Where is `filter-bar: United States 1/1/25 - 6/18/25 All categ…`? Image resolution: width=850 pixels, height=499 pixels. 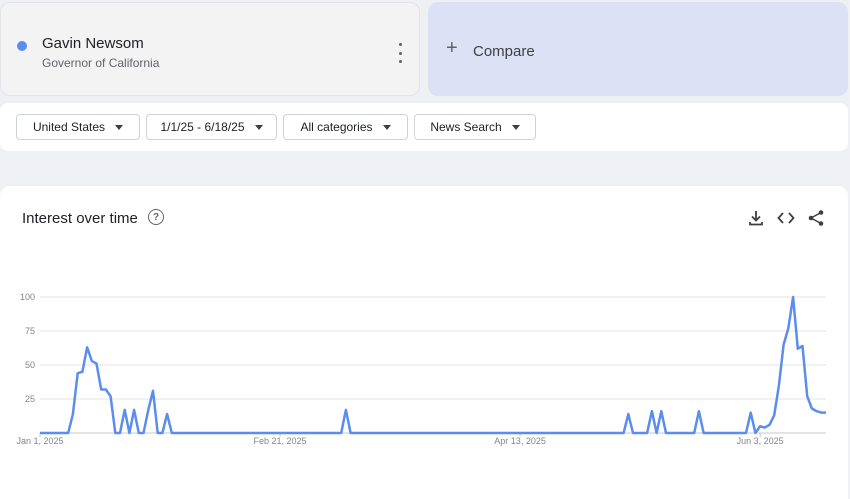
filter-bar: United States 1/1/25 - 6/18/25 All categ… is located at coordinates (424, 127).